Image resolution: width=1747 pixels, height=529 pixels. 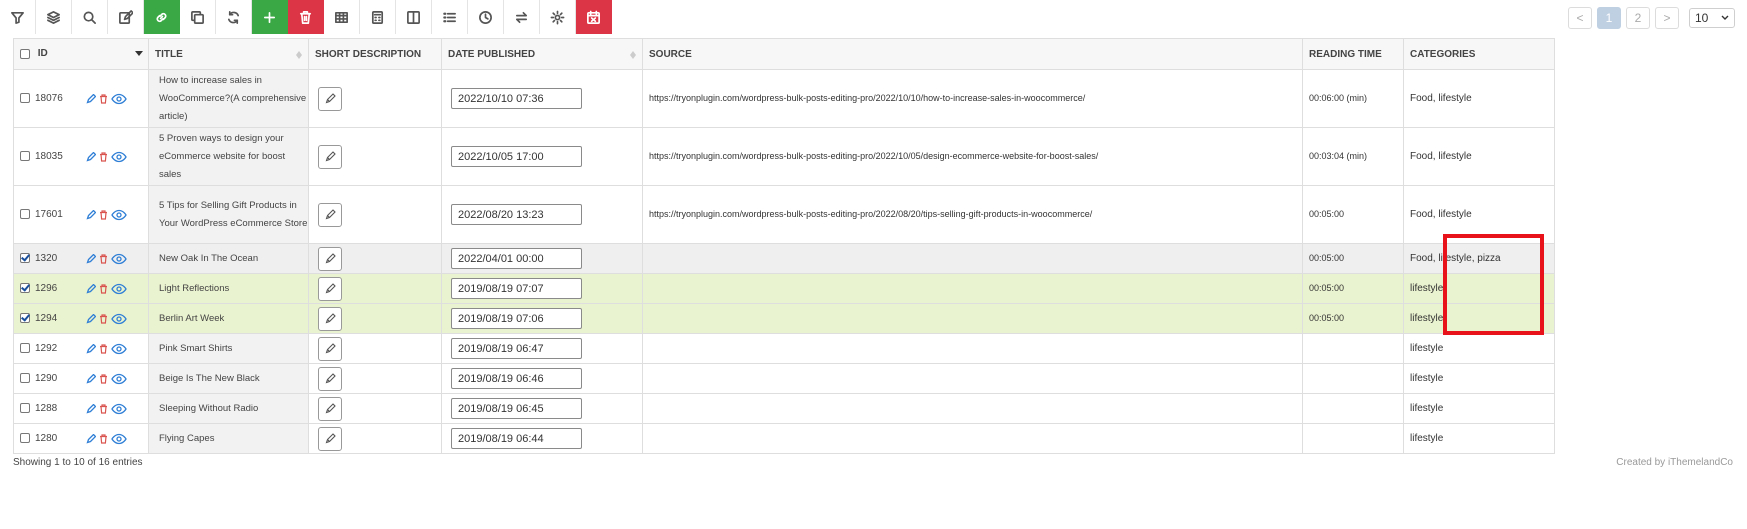 I want to click on date-published-input: 2022/08/20 13:23, so click(x=516, y=214).